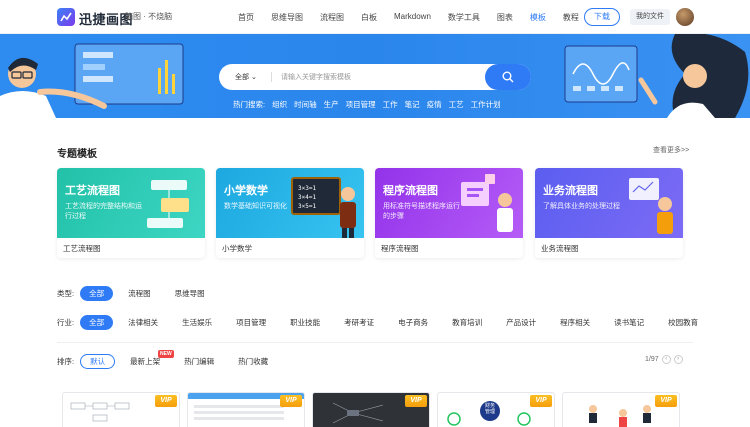 The height and width of the screenshot is (427, 750). I want to click on pagination: 1/97 ‹ ›, so click(664, 359).